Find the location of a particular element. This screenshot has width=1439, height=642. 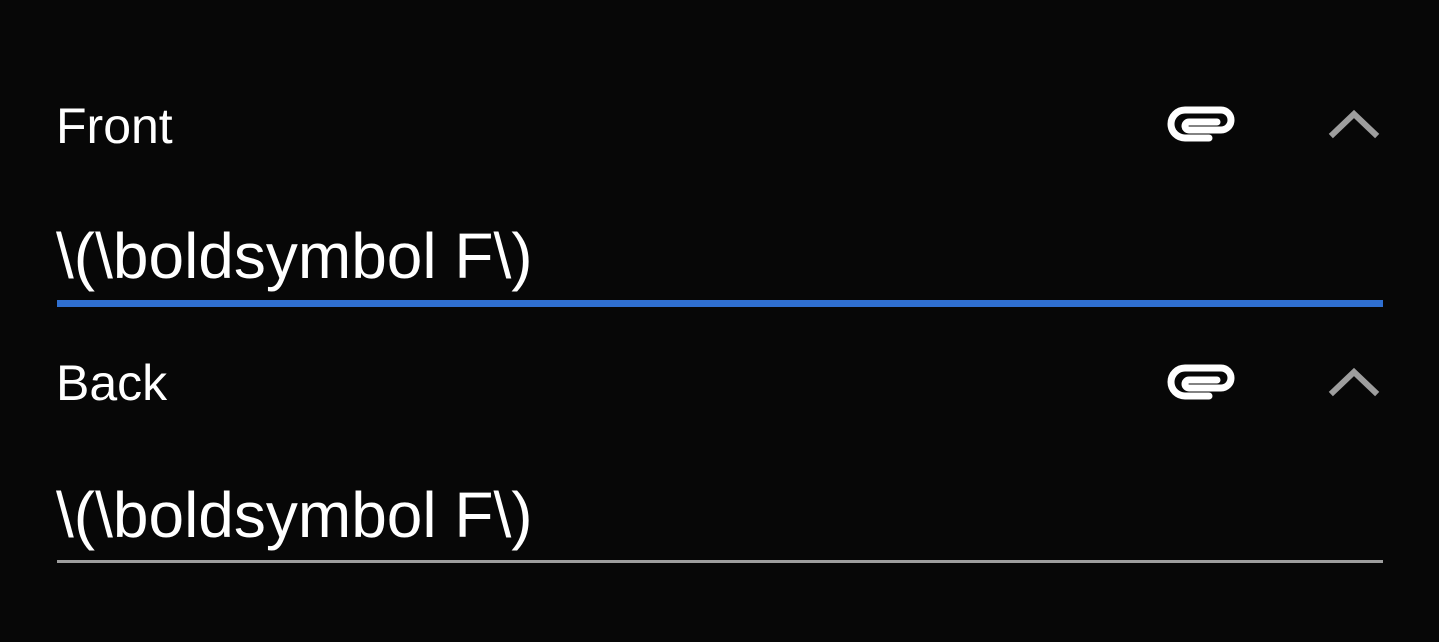

front-input-underline is located at coordinates (720, 303).